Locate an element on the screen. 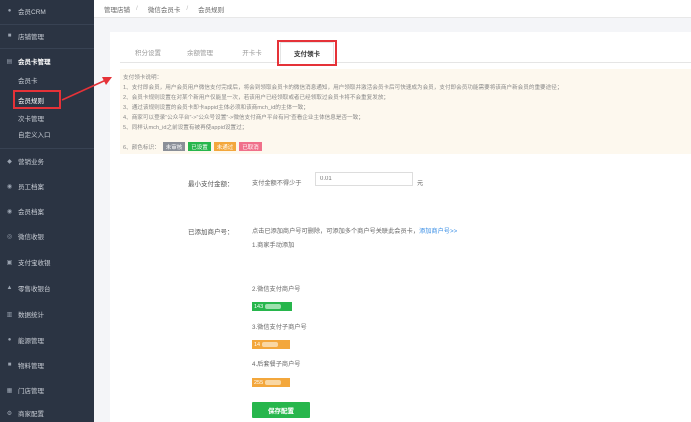 This screenshot has height=422, width=691. staff-icon: ◉ is located at coordinates (9, 186).